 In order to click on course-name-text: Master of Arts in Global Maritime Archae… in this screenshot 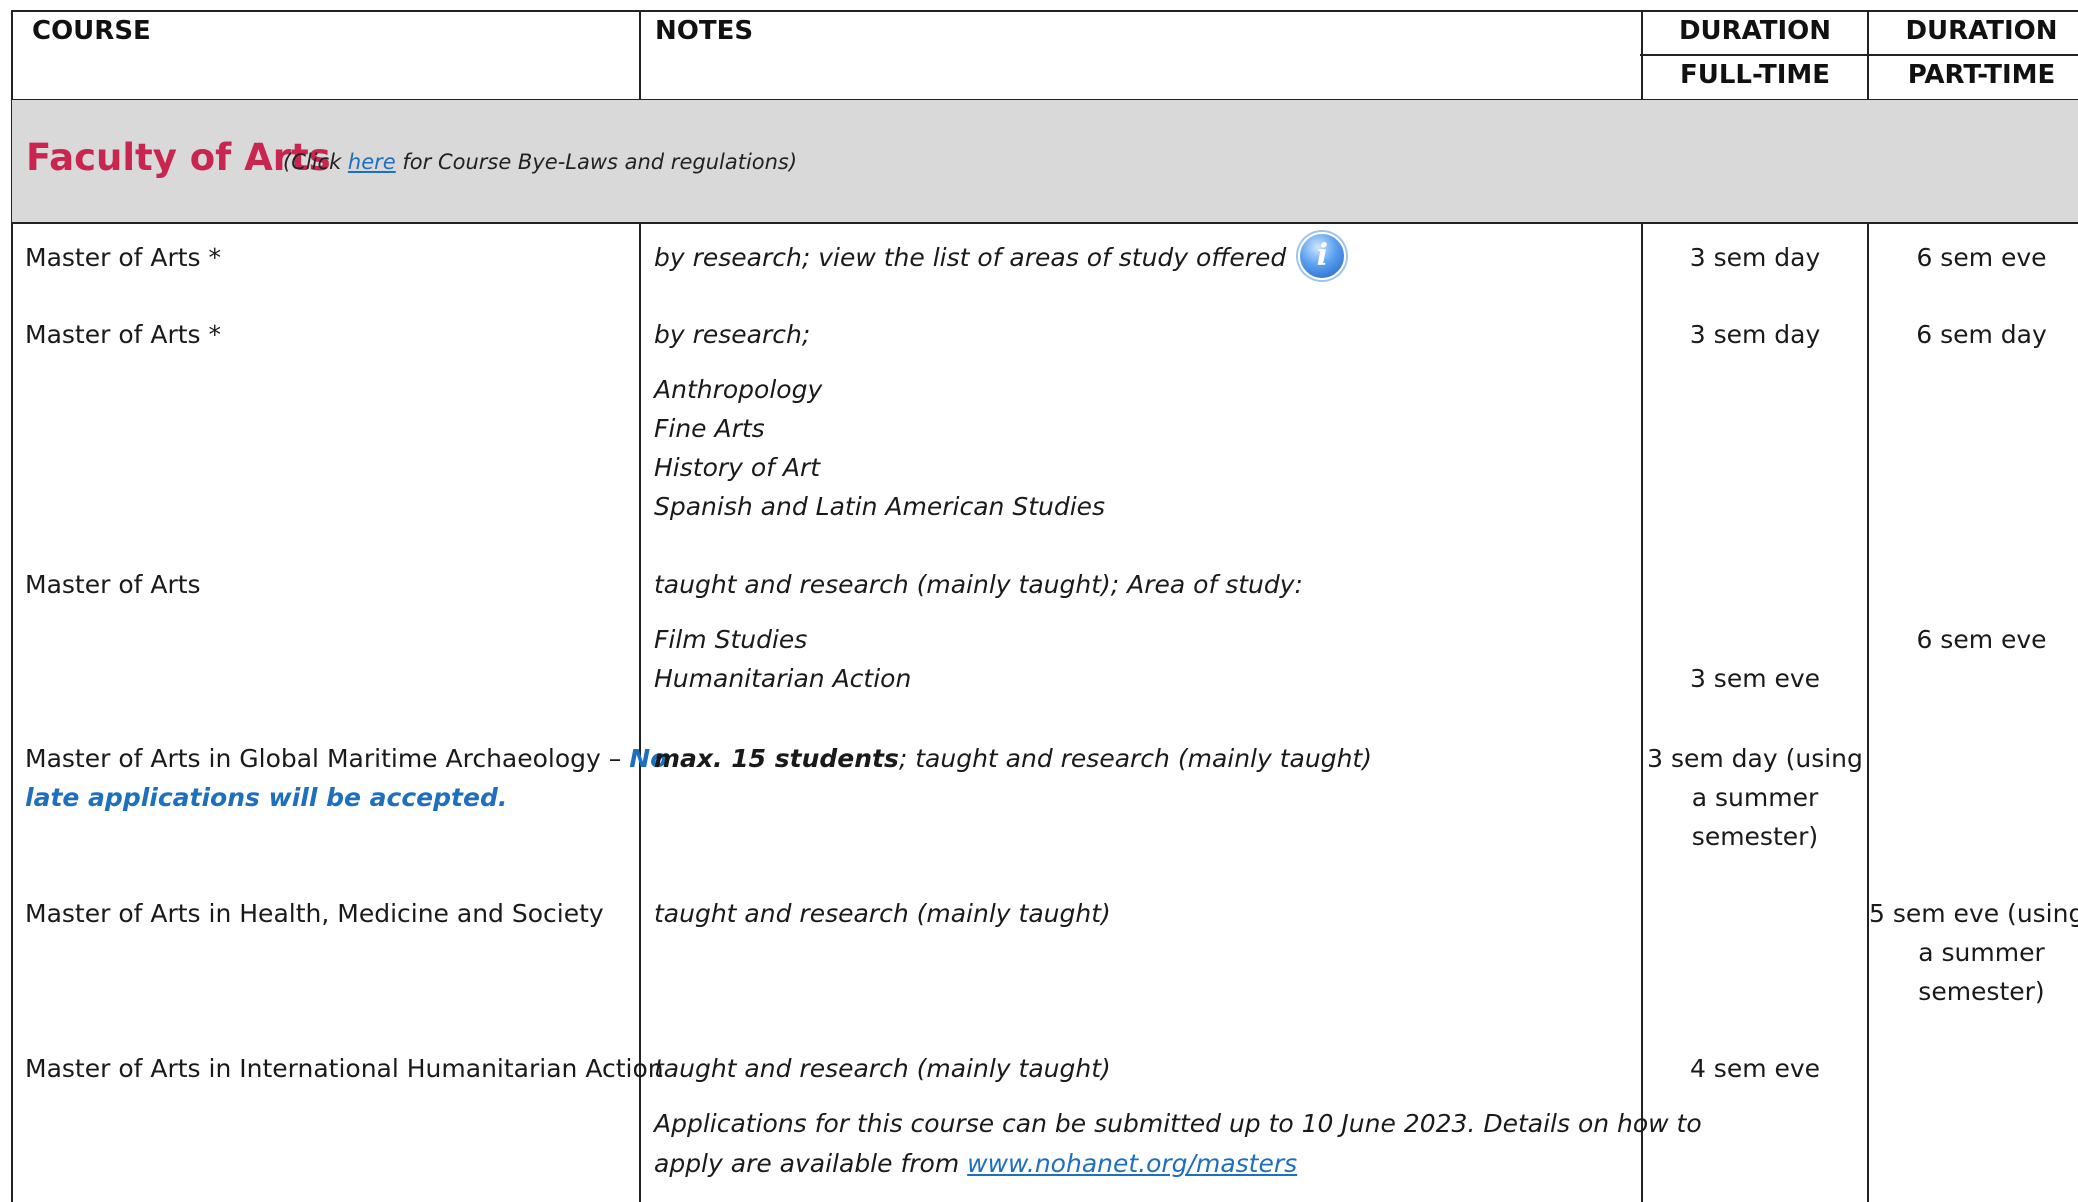, I will do `click(327, 758)`.